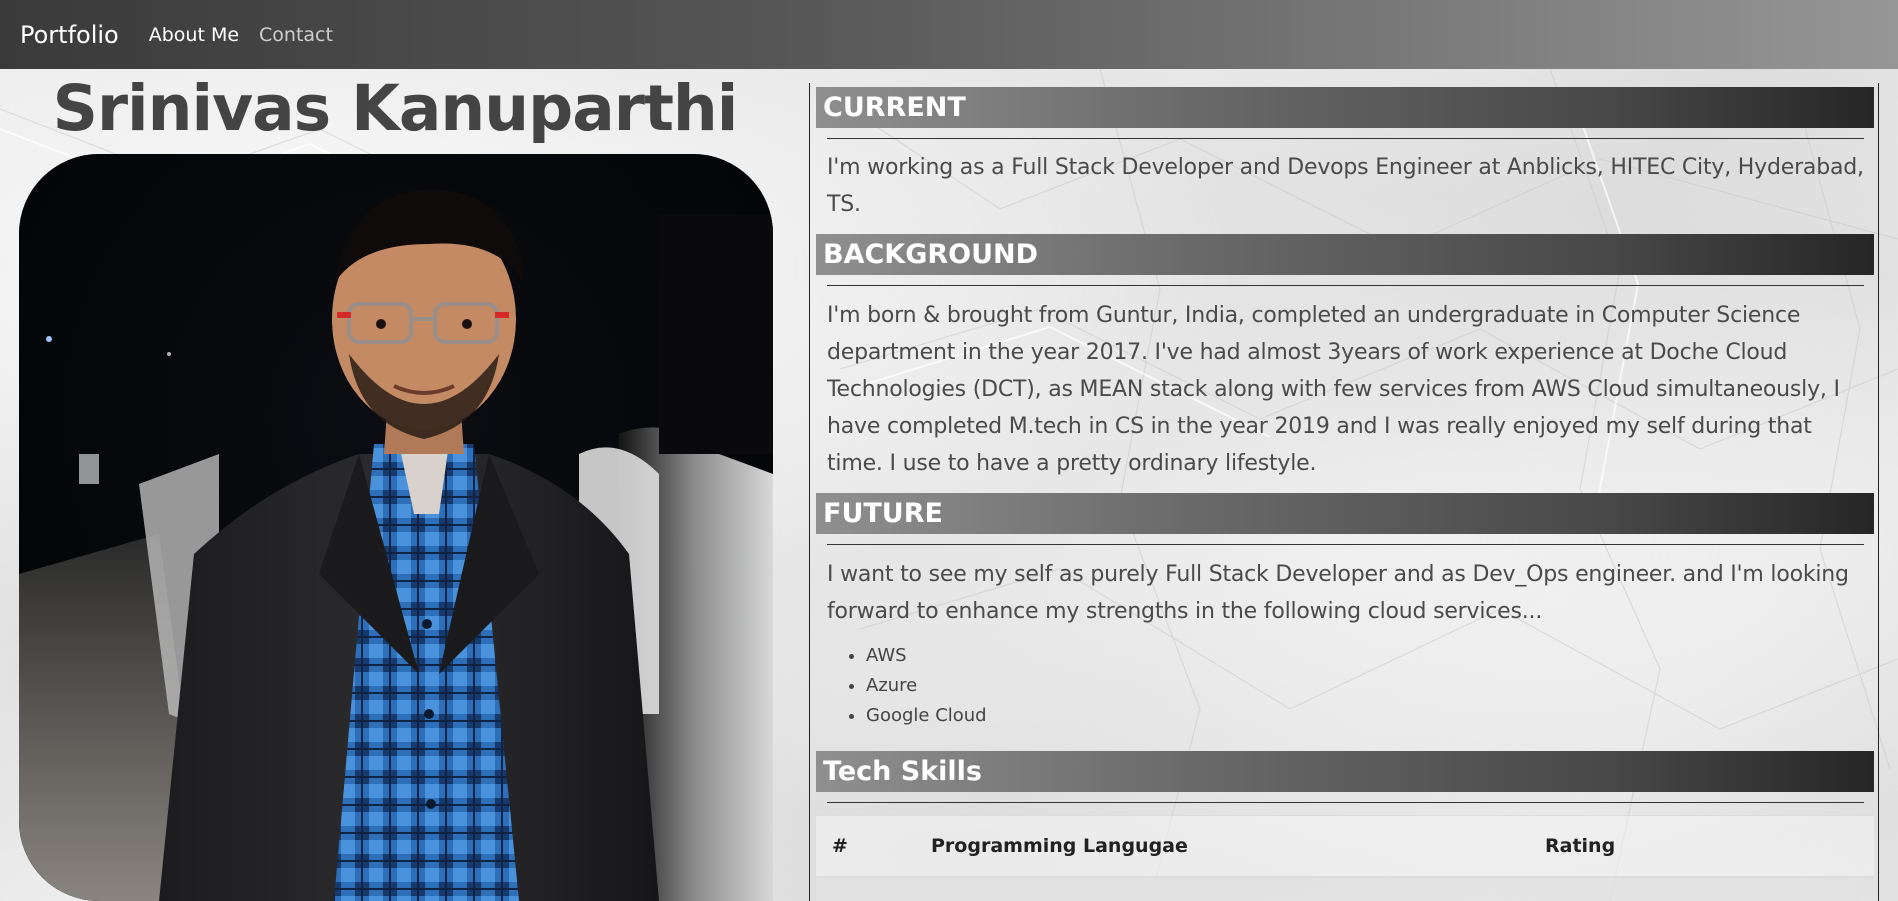 The width and height of the screenshot is (1898, 901). I want to click on section-heading-future: FUTURE, so click(1345, 513).